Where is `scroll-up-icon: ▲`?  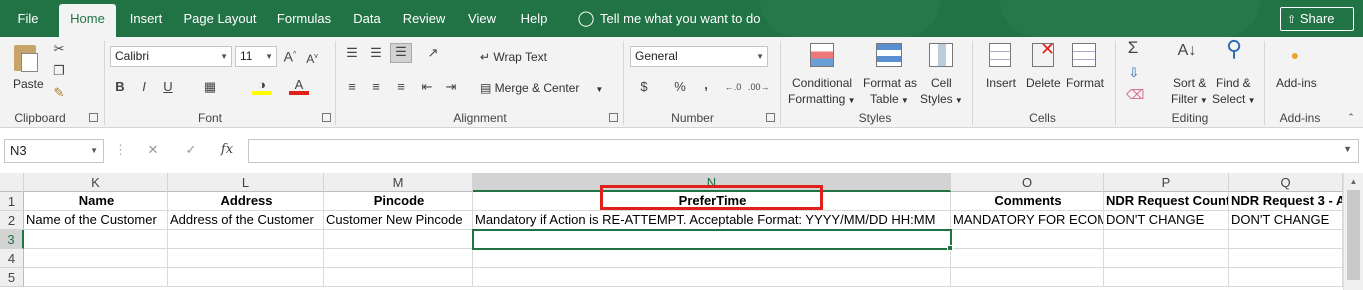
scroll-up-icon: ▲ is located at coordinates (1353, 181).